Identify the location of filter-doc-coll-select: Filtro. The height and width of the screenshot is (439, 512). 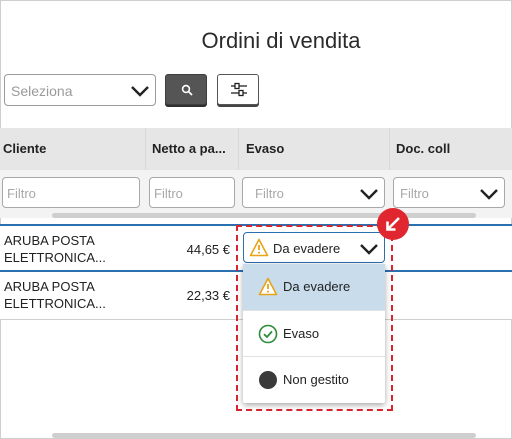
(449, 192).